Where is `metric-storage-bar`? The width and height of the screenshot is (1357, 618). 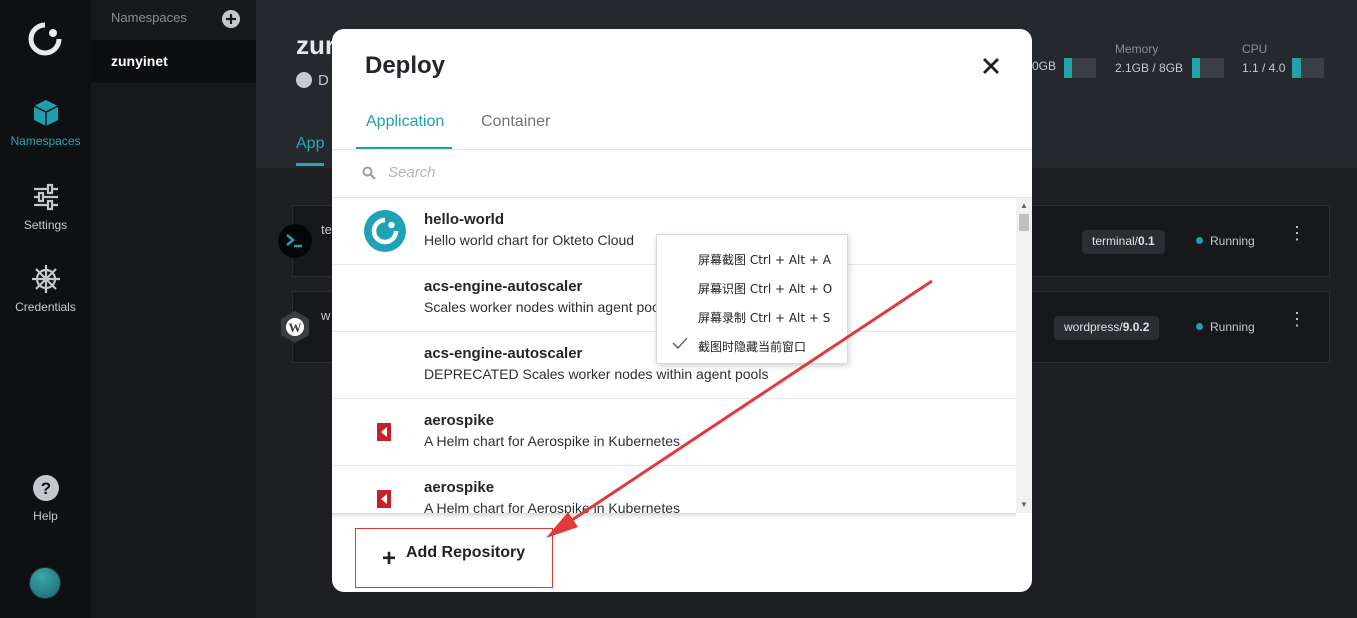
metric-storage-bar is located at coordinates (1080, 68).